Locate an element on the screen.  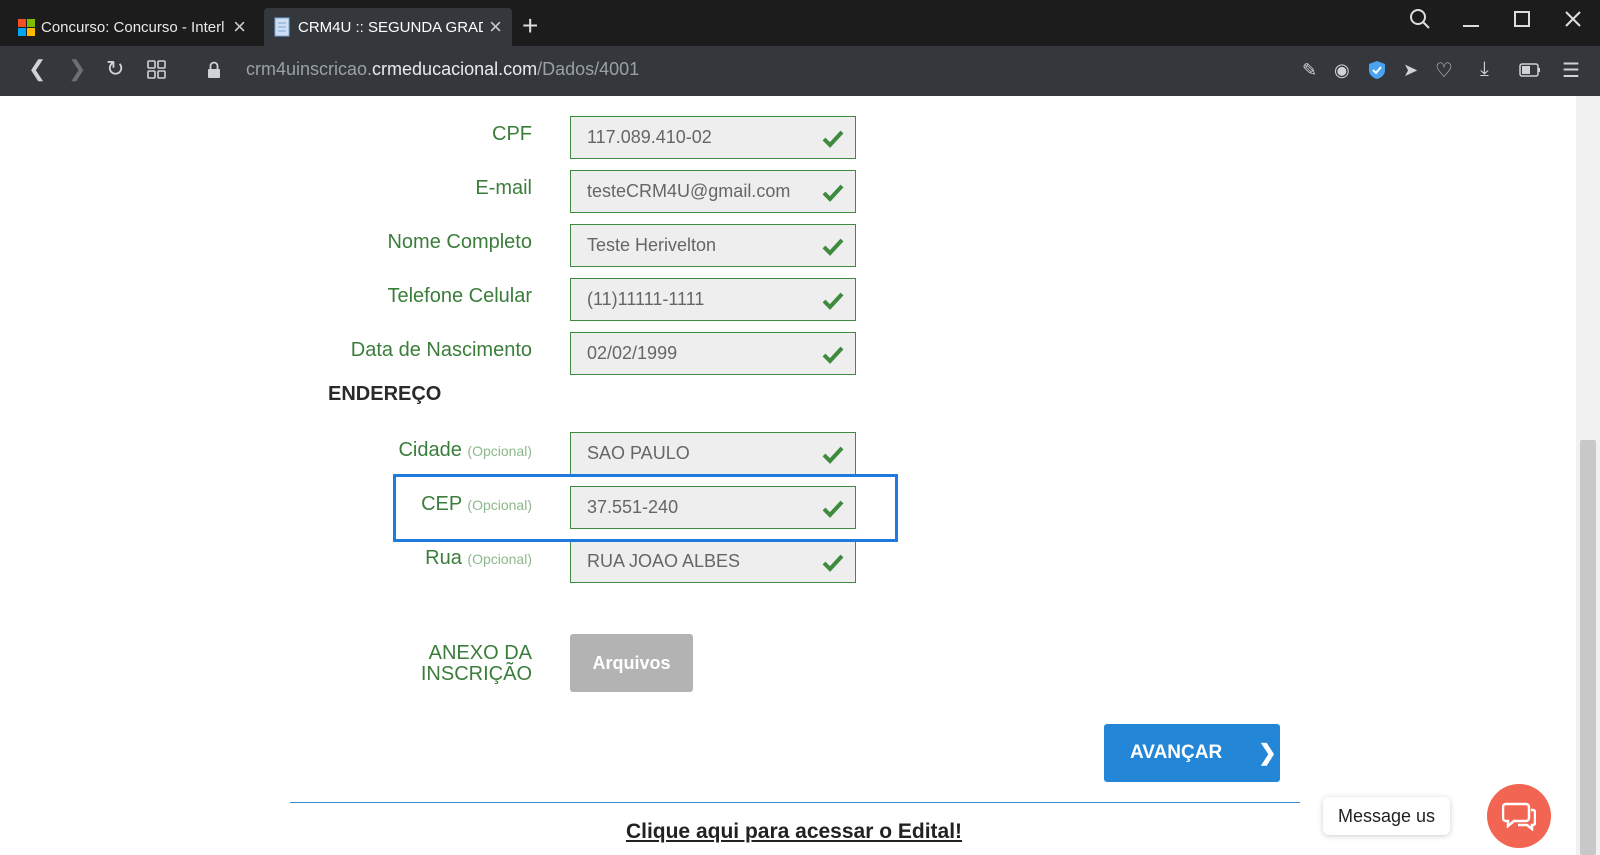
cpf-value: 117.089.410-02 is located at coordinates (649, 137).